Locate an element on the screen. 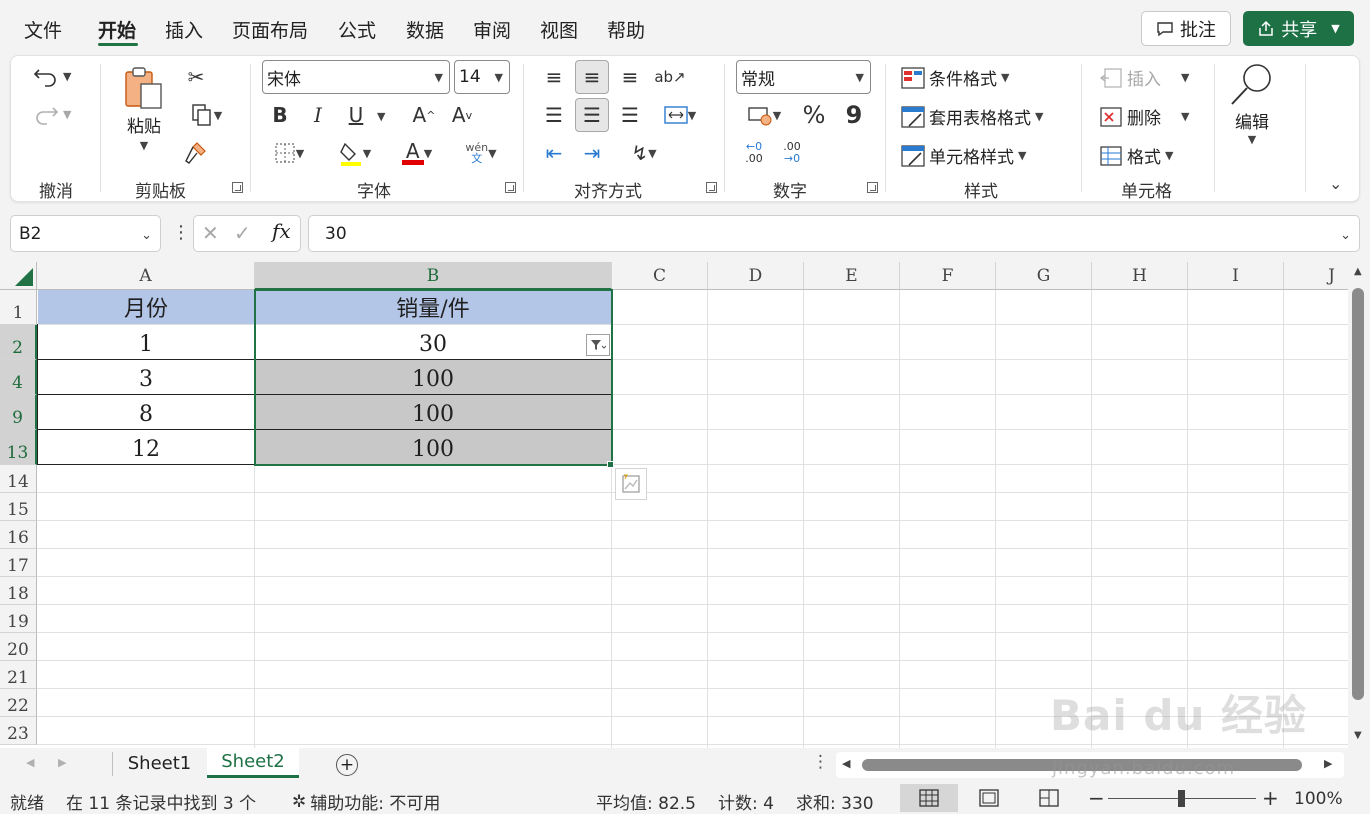  row-header: 20 is located at coordinates (18, 647).